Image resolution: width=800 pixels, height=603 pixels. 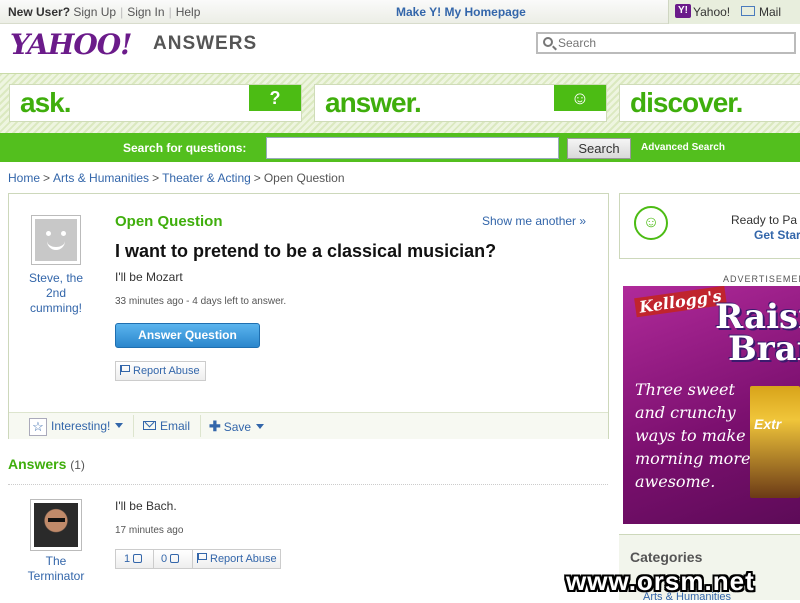 I want to click on question-actions: ☆ Interesting! Email ✚ Save, so click(x=308, y=425).